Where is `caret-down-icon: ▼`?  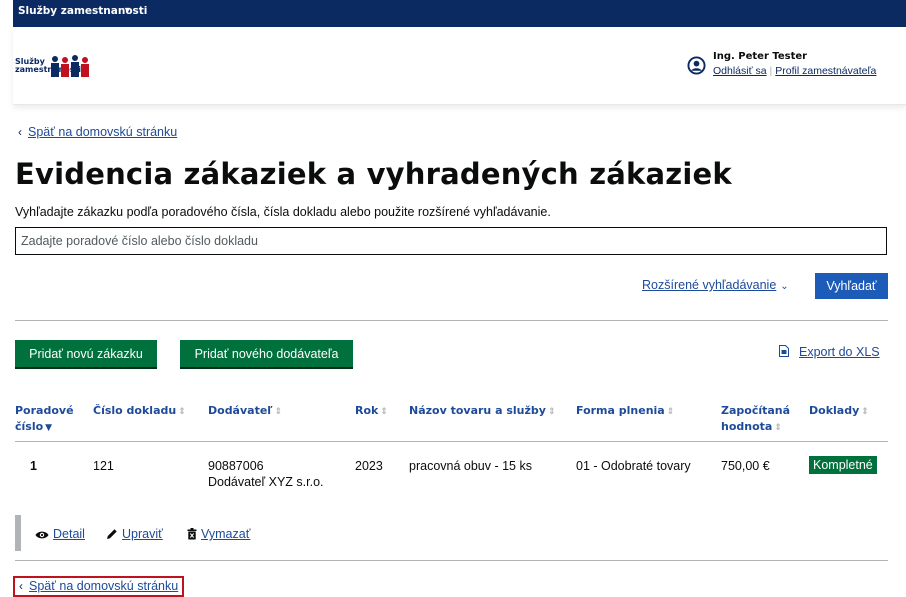 caret-down-icon: ▼ is located at coordinates (127, 10).